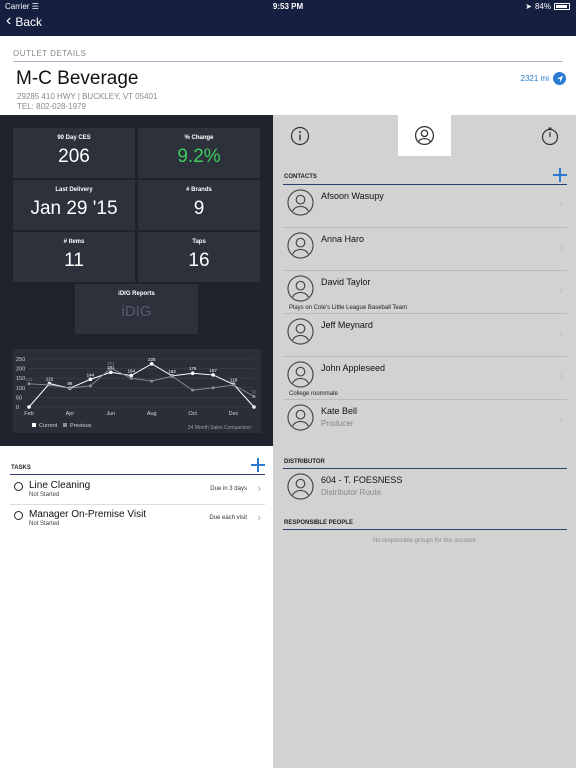  I want to click on stat-value: 9, so click(199, 208).